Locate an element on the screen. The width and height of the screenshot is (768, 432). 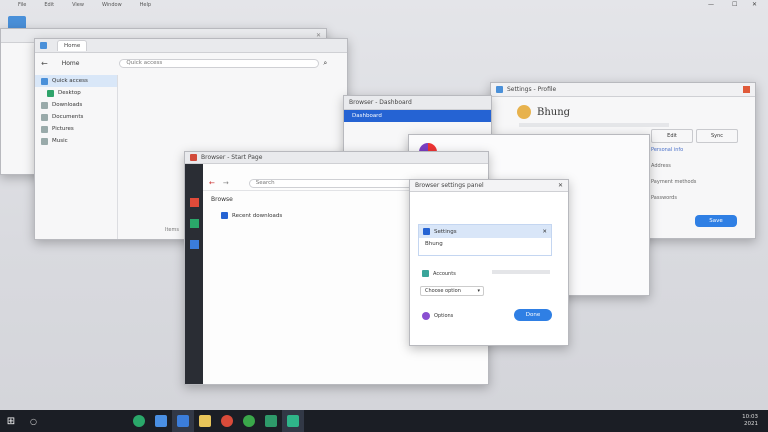
folder-icon is located at coordinates (43, 45).